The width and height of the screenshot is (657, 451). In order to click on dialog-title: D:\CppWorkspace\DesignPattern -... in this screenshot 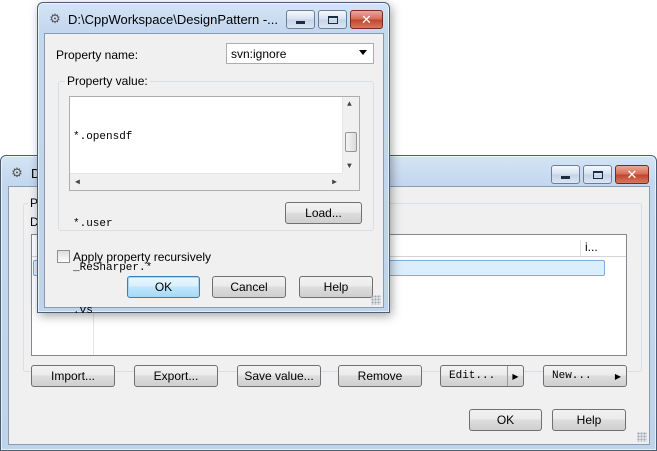, I will do `click(173, 19)`.